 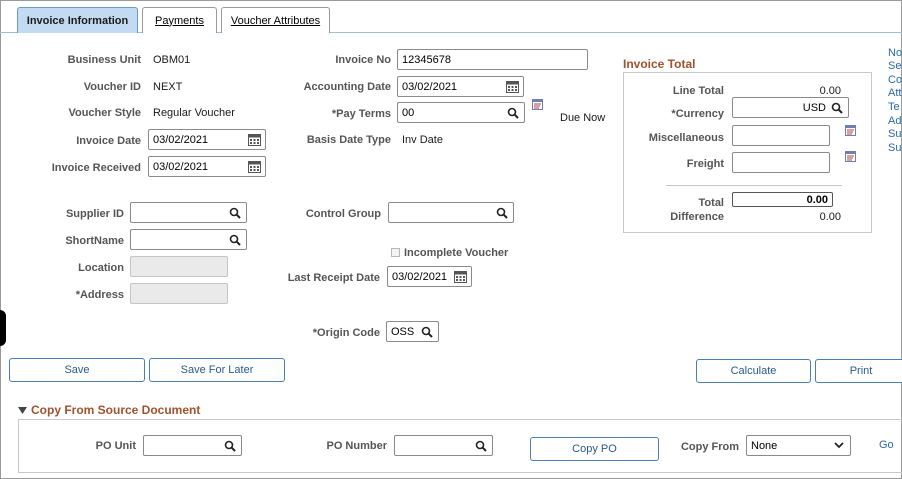 What do you see at coordinates (705, 164) in the screenshot?
I see `freight-label: Freight` at bounding box center [705, 164].